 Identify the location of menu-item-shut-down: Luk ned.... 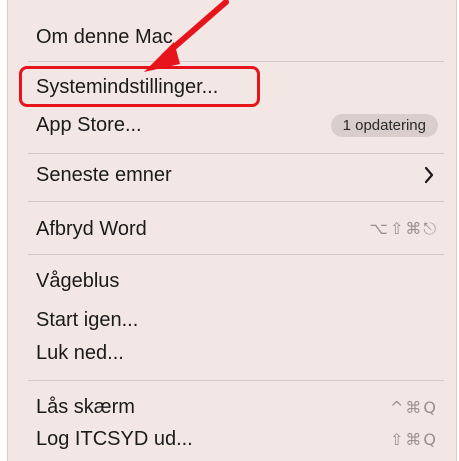
(237, 353).